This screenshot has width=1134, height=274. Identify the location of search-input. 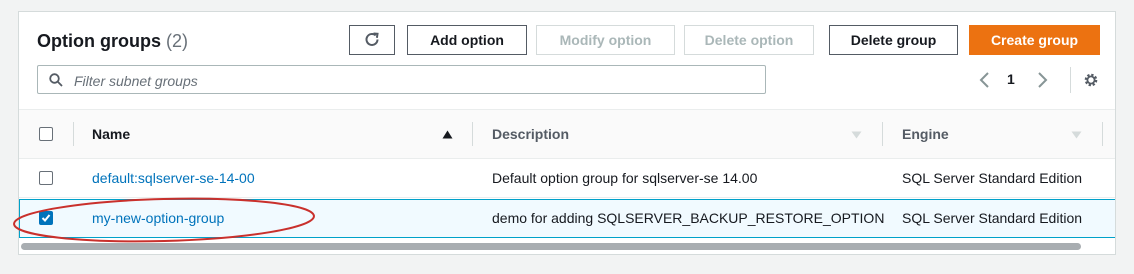
(414, 80).